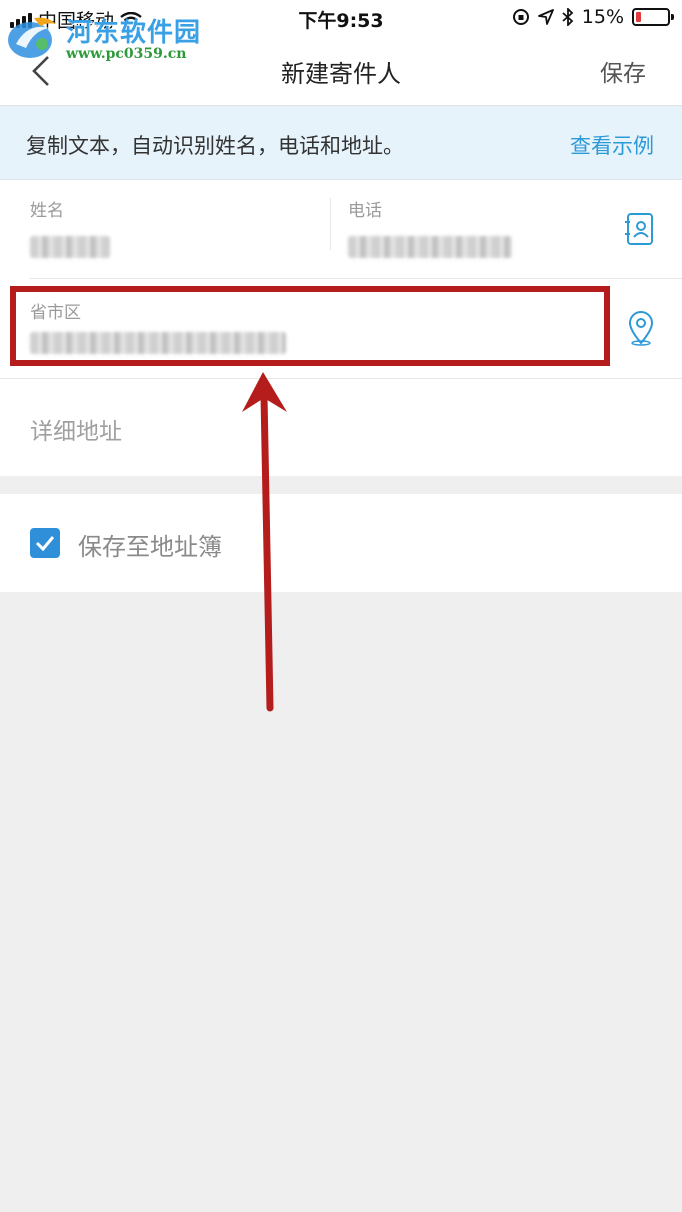  I want to click on save-button: 保存, so click(623, 71).